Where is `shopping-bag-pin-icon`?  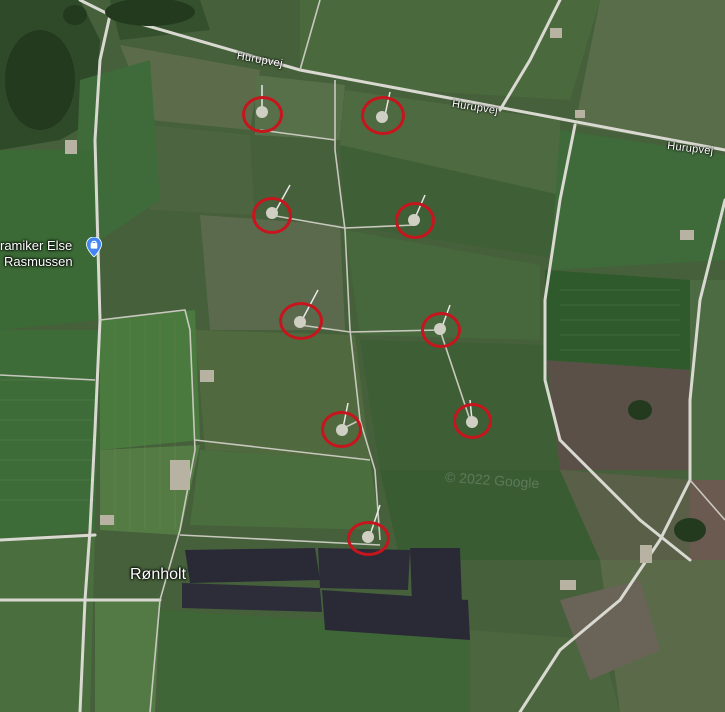
shopping-bag-pin-icon is located at coordinates (94, 247).